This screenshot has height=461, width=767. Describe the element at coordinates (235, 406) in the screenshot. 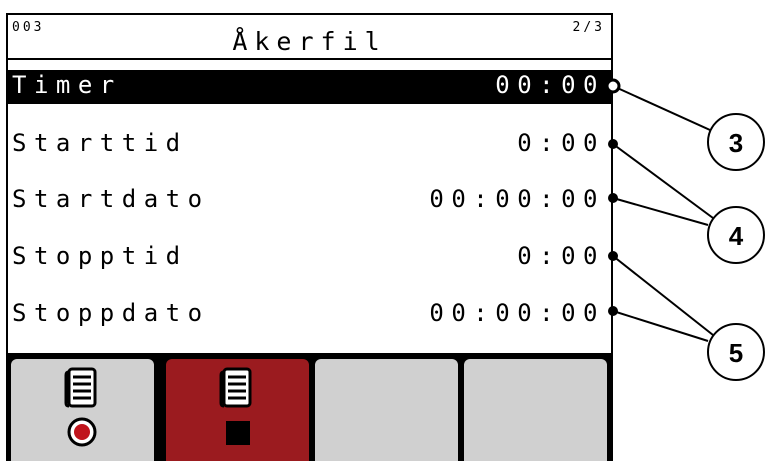

I see `file-stop-icon` at that location.